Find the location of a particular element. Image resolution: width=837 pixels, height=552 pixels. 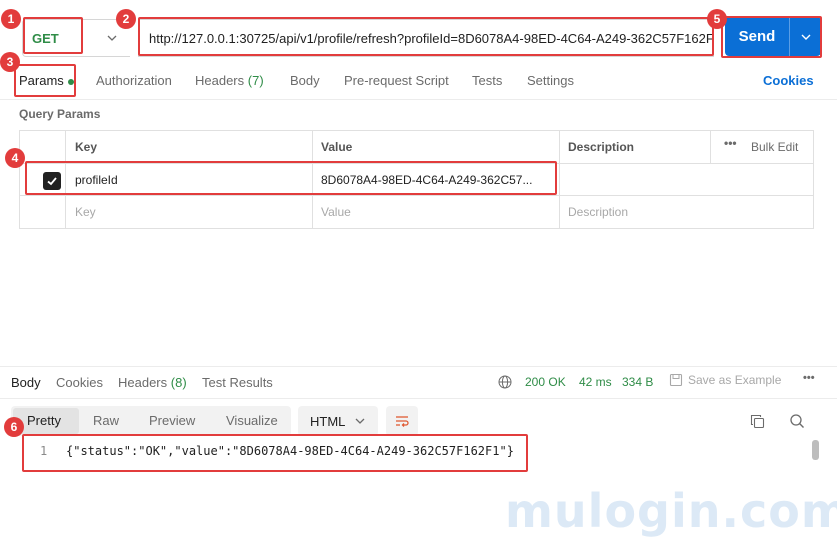

column-header-value: Value is located at coordinates (337, 147).